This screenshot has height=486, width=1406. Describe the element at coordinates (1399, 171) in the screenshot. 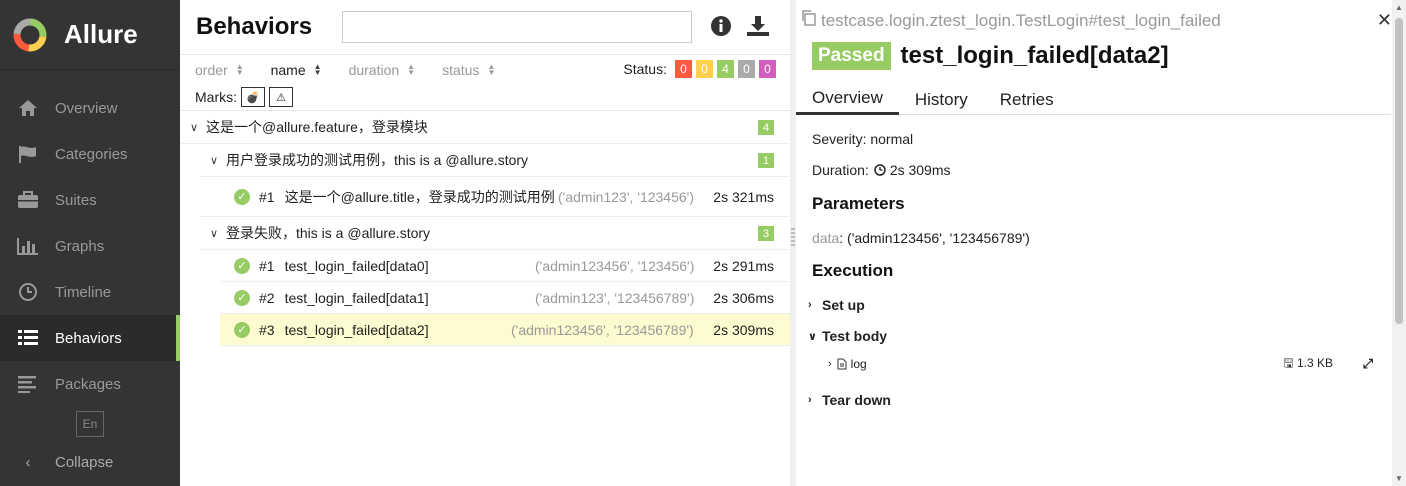

I see `scrollbar-thumb` at that location.